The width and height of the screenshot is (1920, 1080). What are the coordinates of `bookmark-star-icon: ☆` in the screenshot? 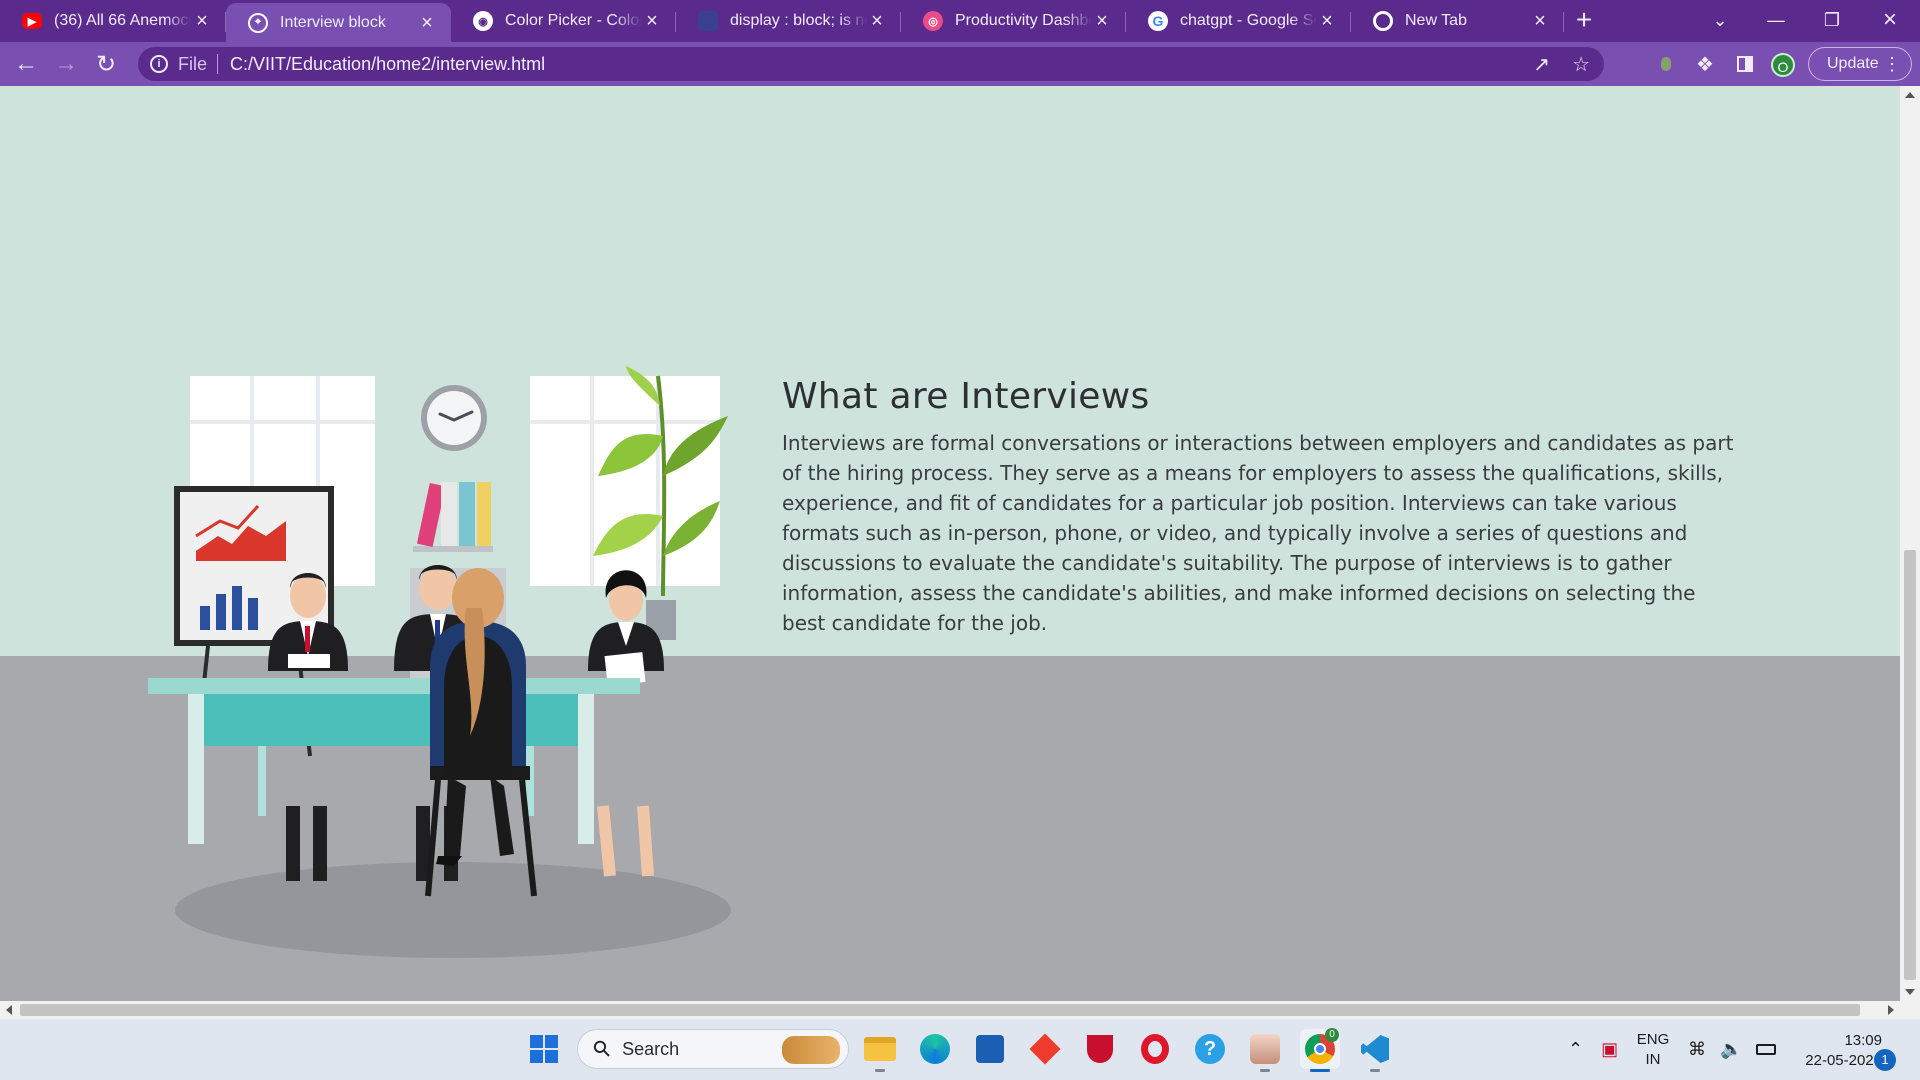 It's located at (1581, 64).